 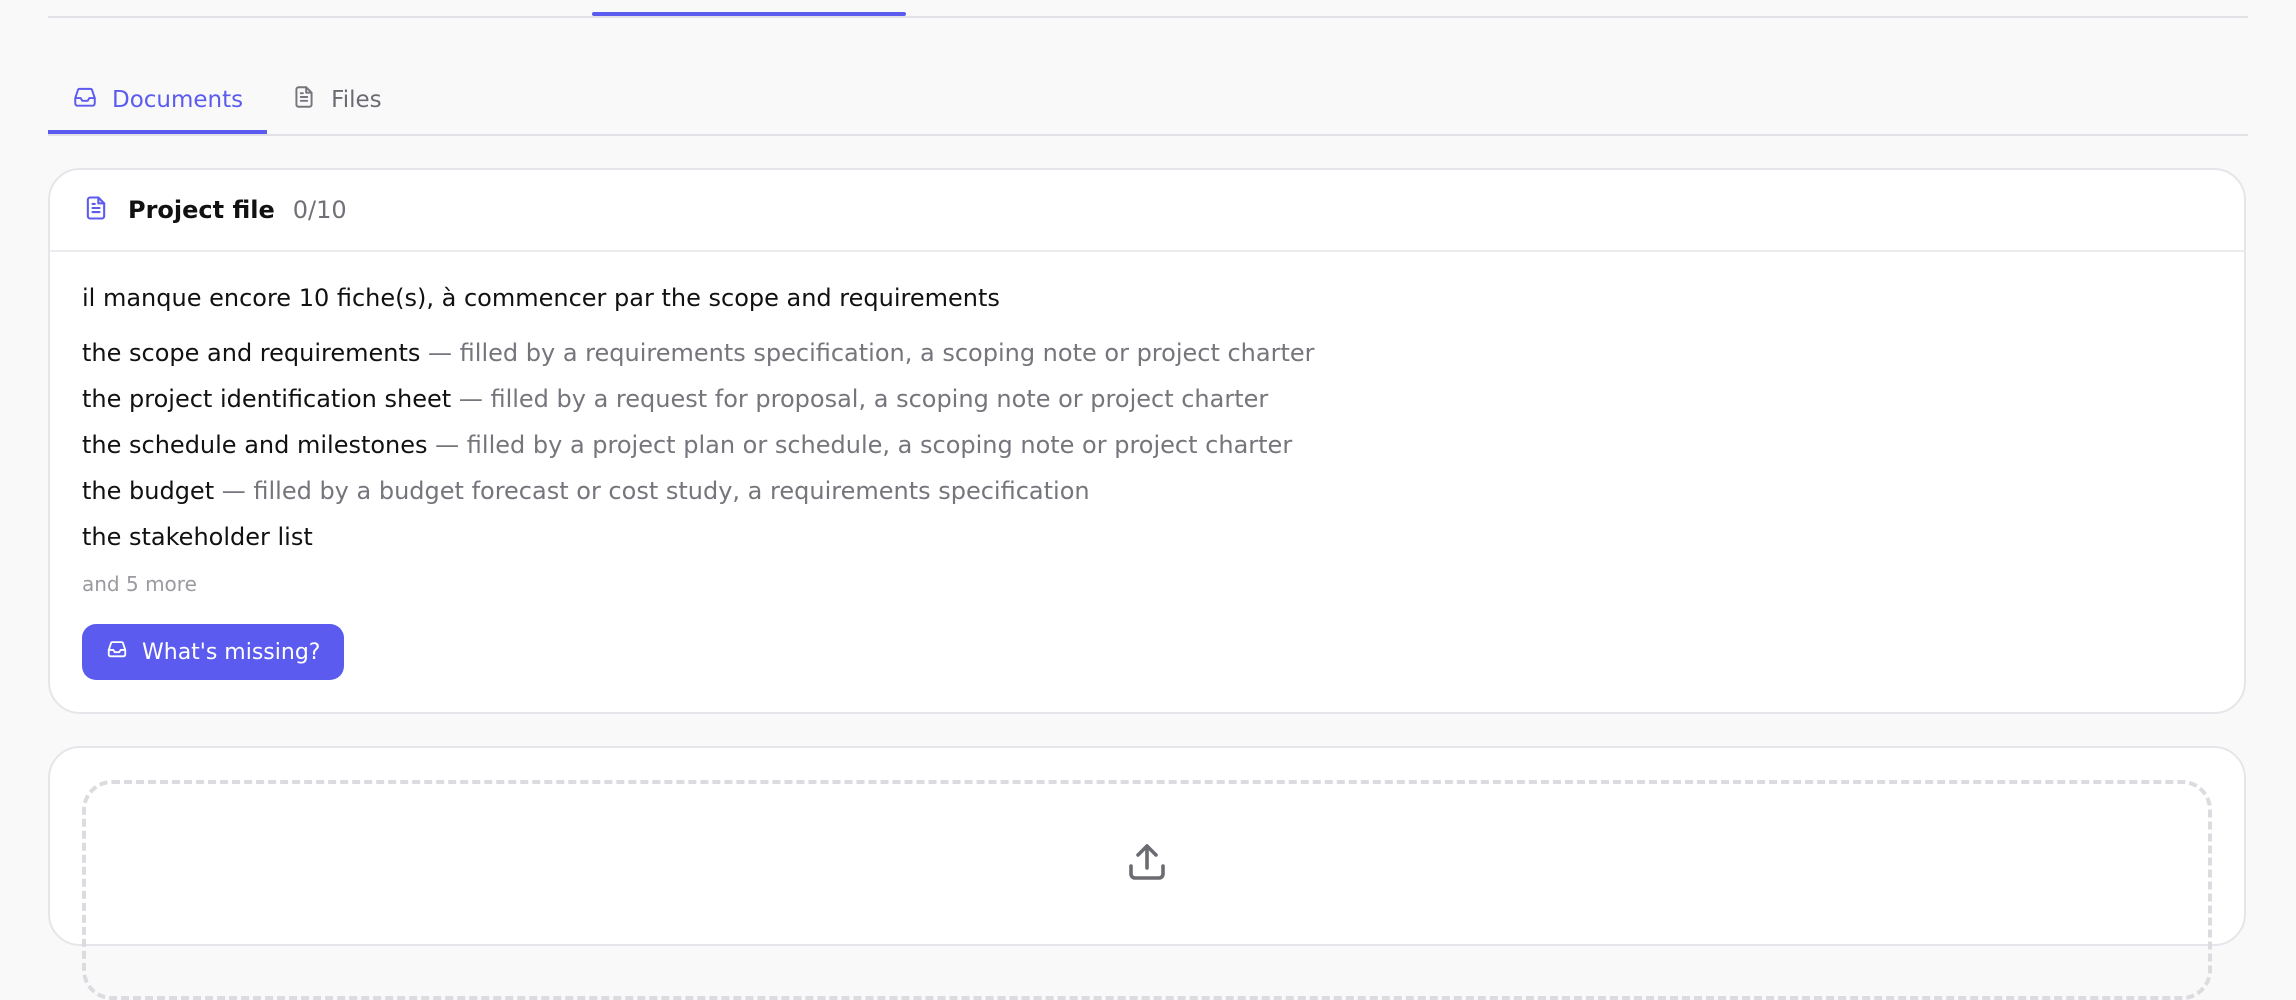 I want to click on file-text-icon, so click(x=96, y=210).